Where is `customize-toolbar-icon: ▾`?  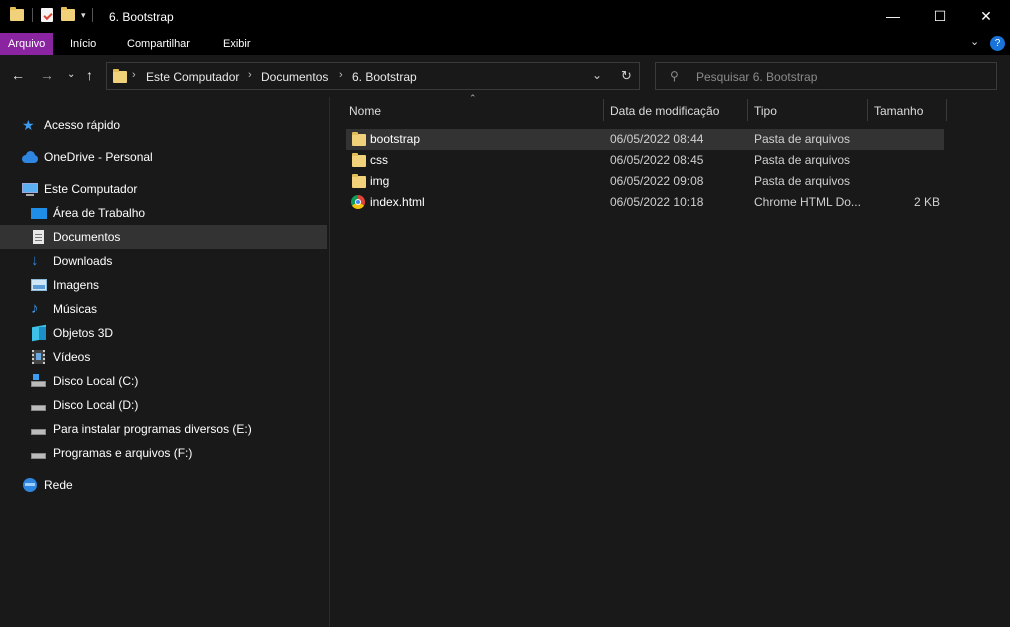
customize-toolbar-icon: ▾ is located at coordinates (83, 15).